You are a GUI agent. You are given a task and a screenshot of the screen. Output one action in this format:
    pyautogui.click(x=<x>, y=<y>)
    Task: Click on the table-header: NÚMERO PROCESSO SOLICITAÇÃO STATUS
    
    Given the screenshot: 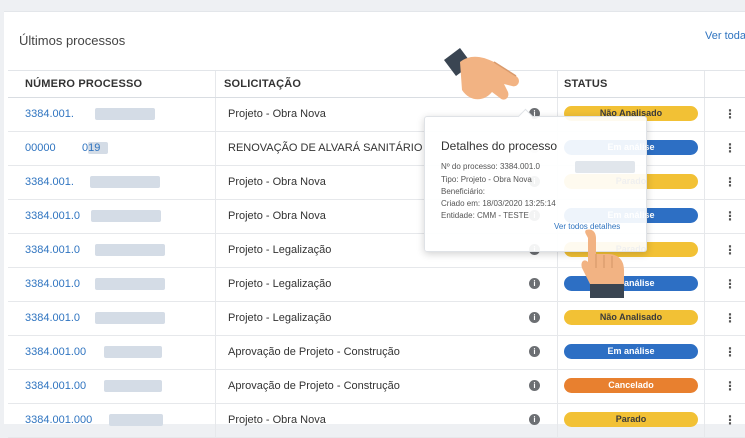 What is the action you would take?
    pyautogui.click(x=376, y=84)
    